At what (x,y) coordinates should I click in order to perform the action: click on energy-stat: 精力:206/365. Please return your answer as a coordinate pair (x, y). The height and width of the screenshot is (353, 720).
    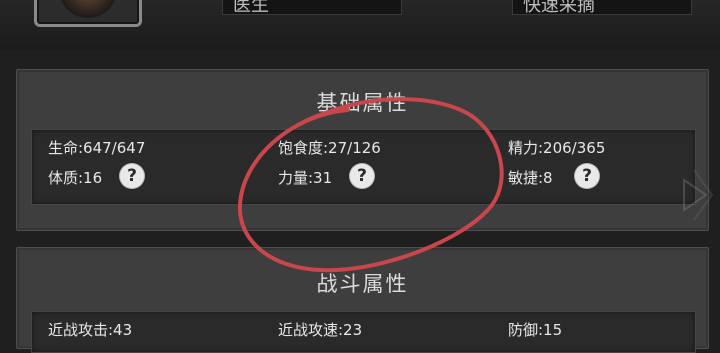
    Looking at the image, I should click on (557, 148).